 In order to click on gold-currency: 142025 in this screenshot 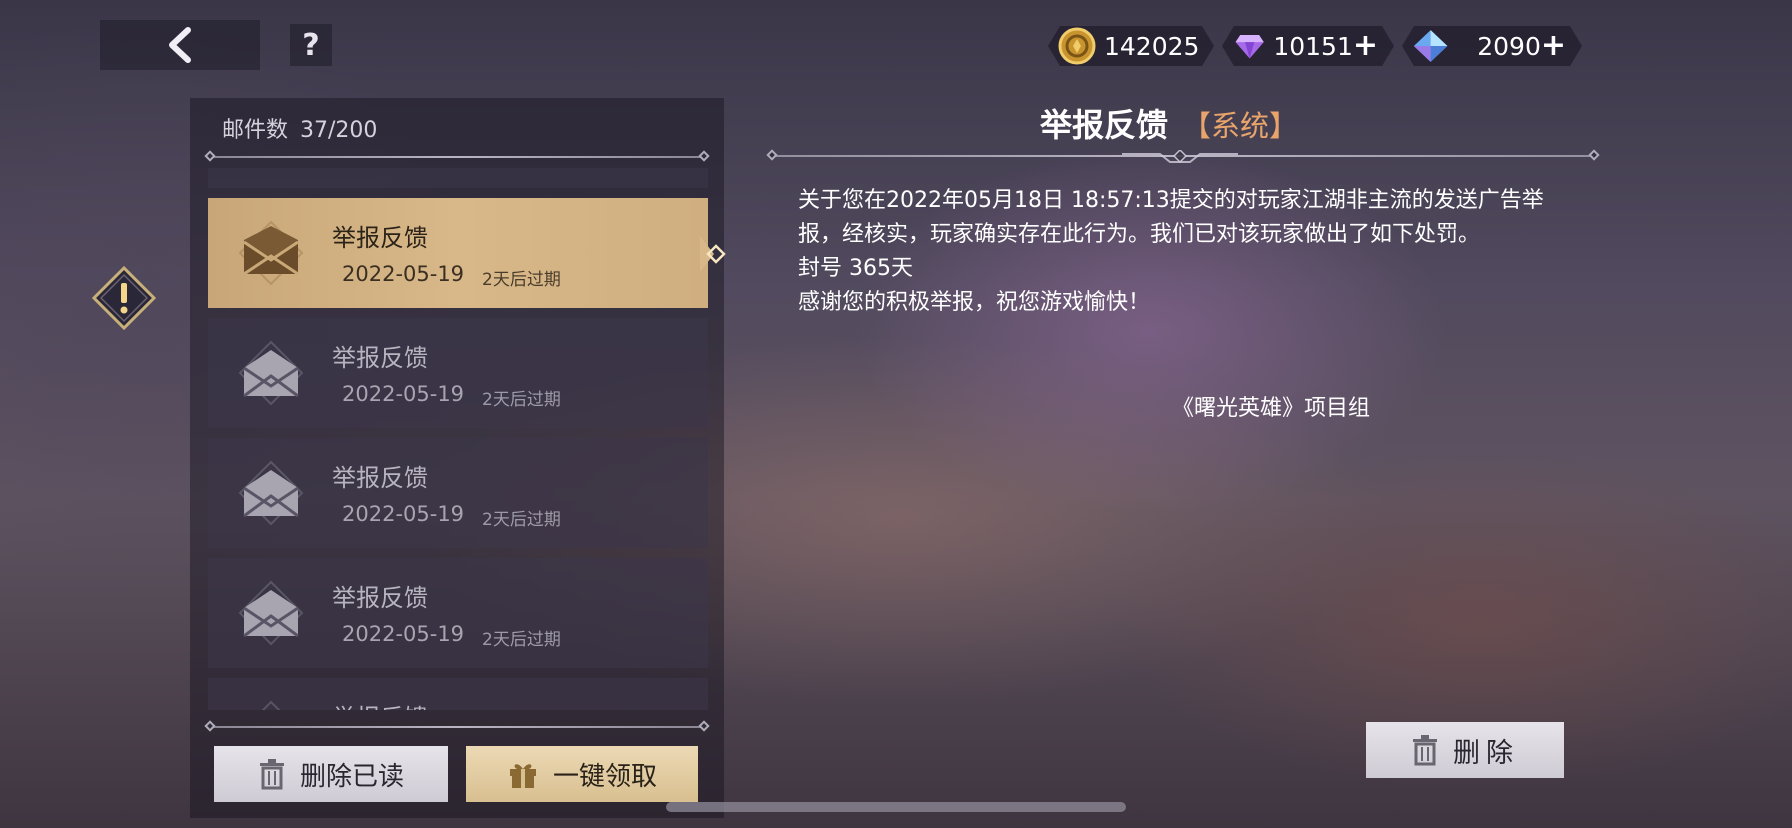, I will do `click(1131, 46)`.